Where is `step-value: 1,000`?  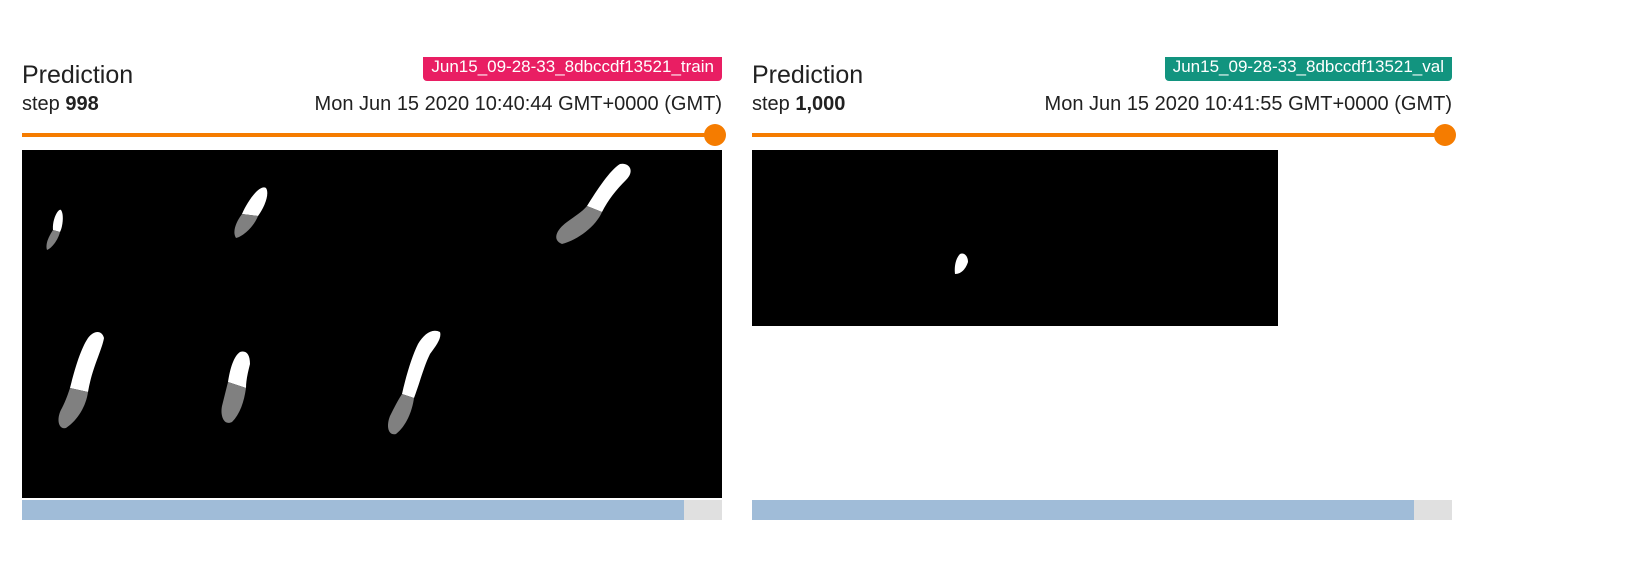 step-value: 1,000 is located at coordinates (820, 104).